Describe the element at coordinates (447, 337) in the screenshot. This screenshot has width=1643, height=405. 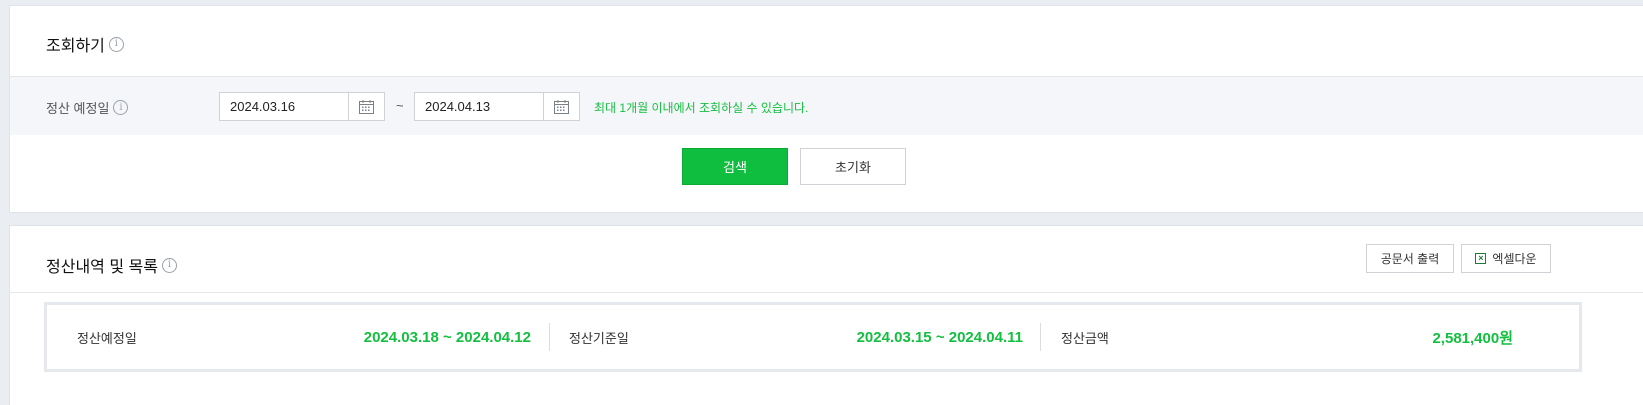
I see `summary-value: 2024.03.18 ~ 2024.04.12` at that location.